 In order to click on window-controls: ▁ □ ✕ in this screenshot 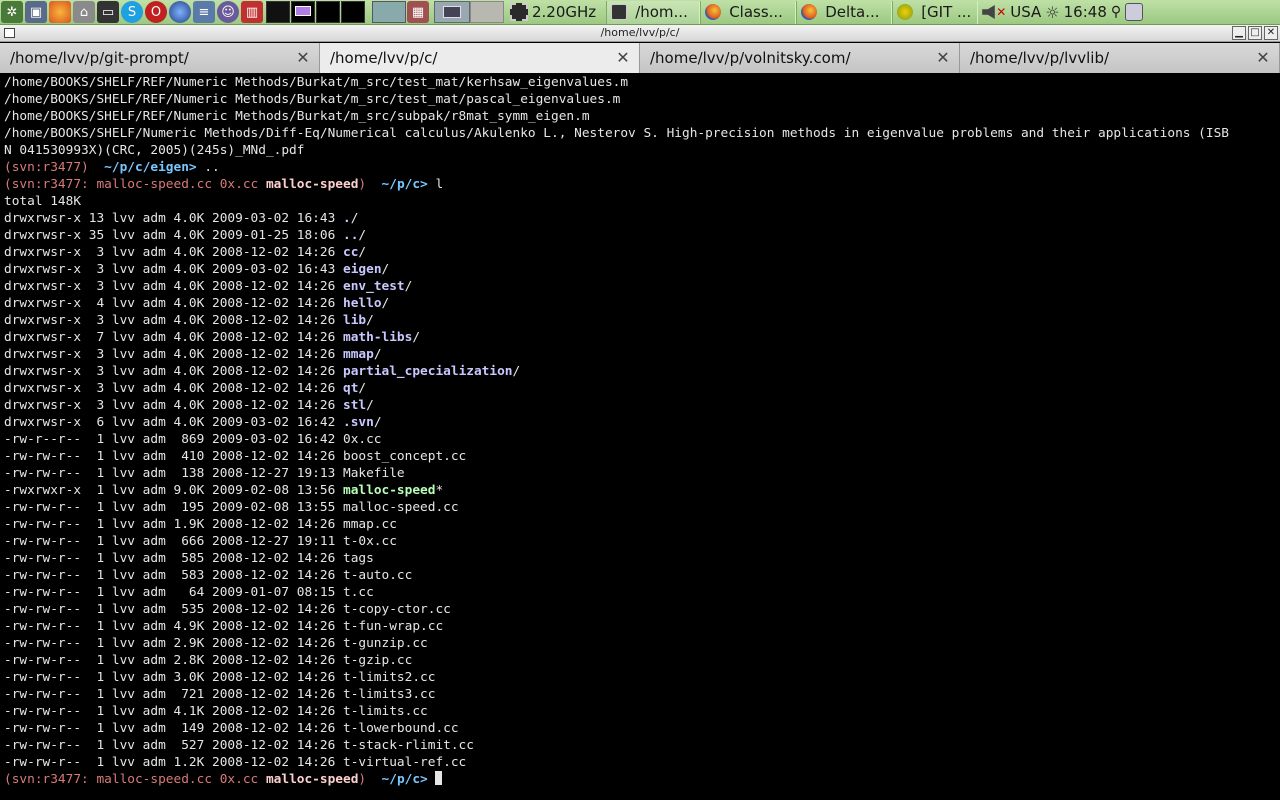, I will do `click(1255, 33)`.